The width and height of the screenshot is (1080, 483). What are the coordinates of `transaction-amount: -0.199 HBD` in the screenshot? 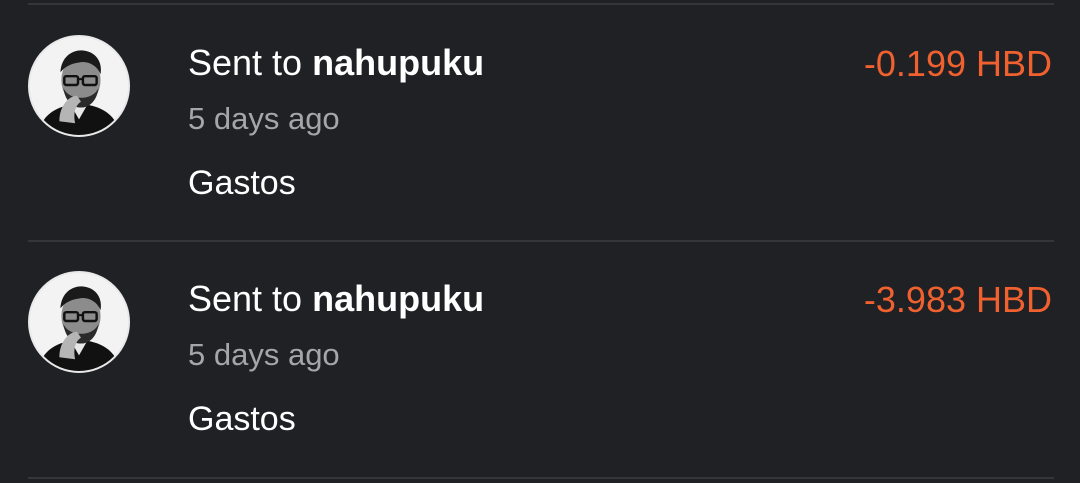 It's located at (957, 63).